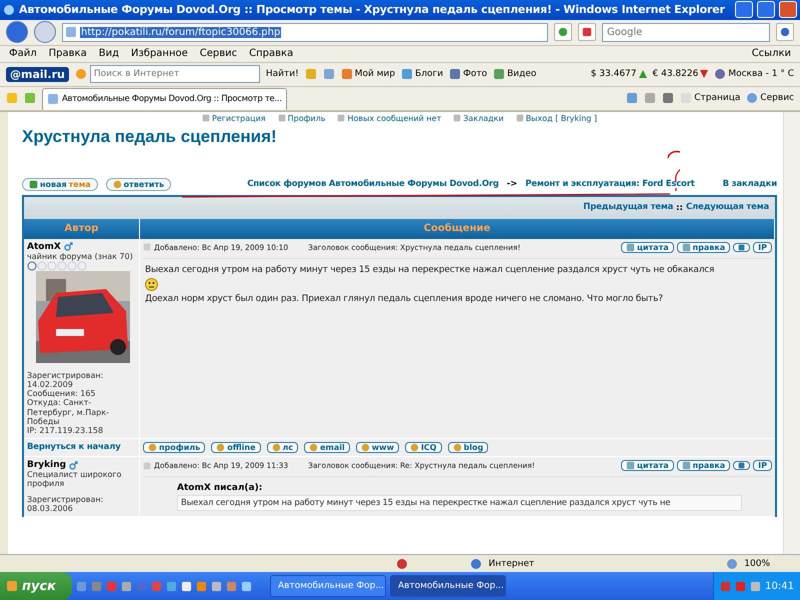  Describe the element at coordinates (680, 74) in the screenshot. I see `currency-rate: € 43.8226` at that location.